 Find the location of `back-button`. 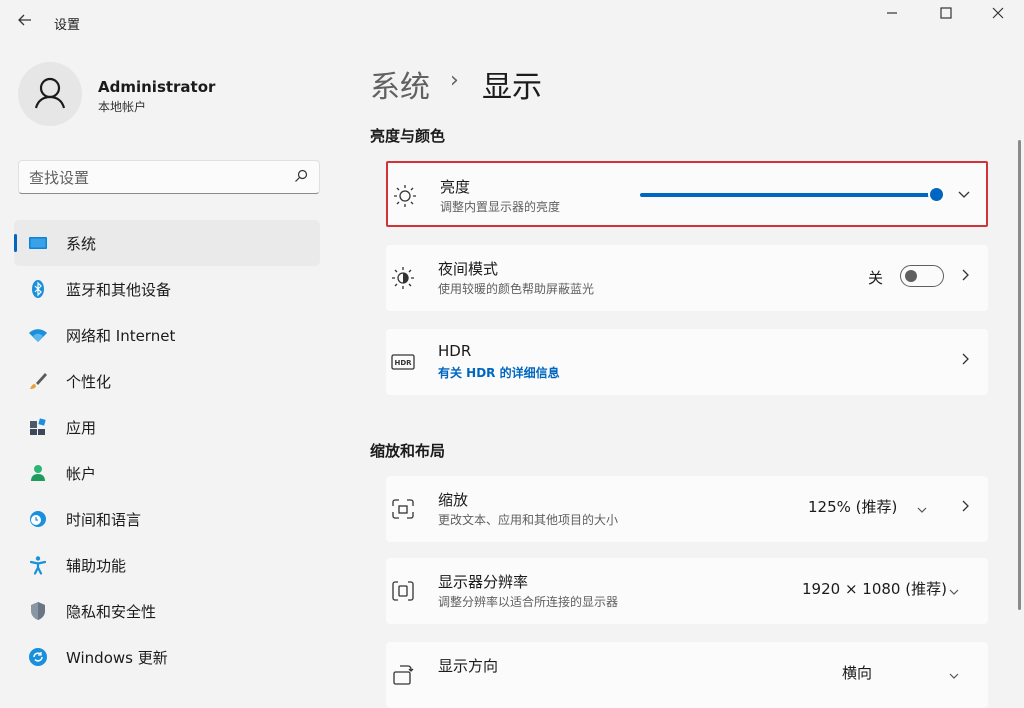

back-button is located at coordinates (25, 23).